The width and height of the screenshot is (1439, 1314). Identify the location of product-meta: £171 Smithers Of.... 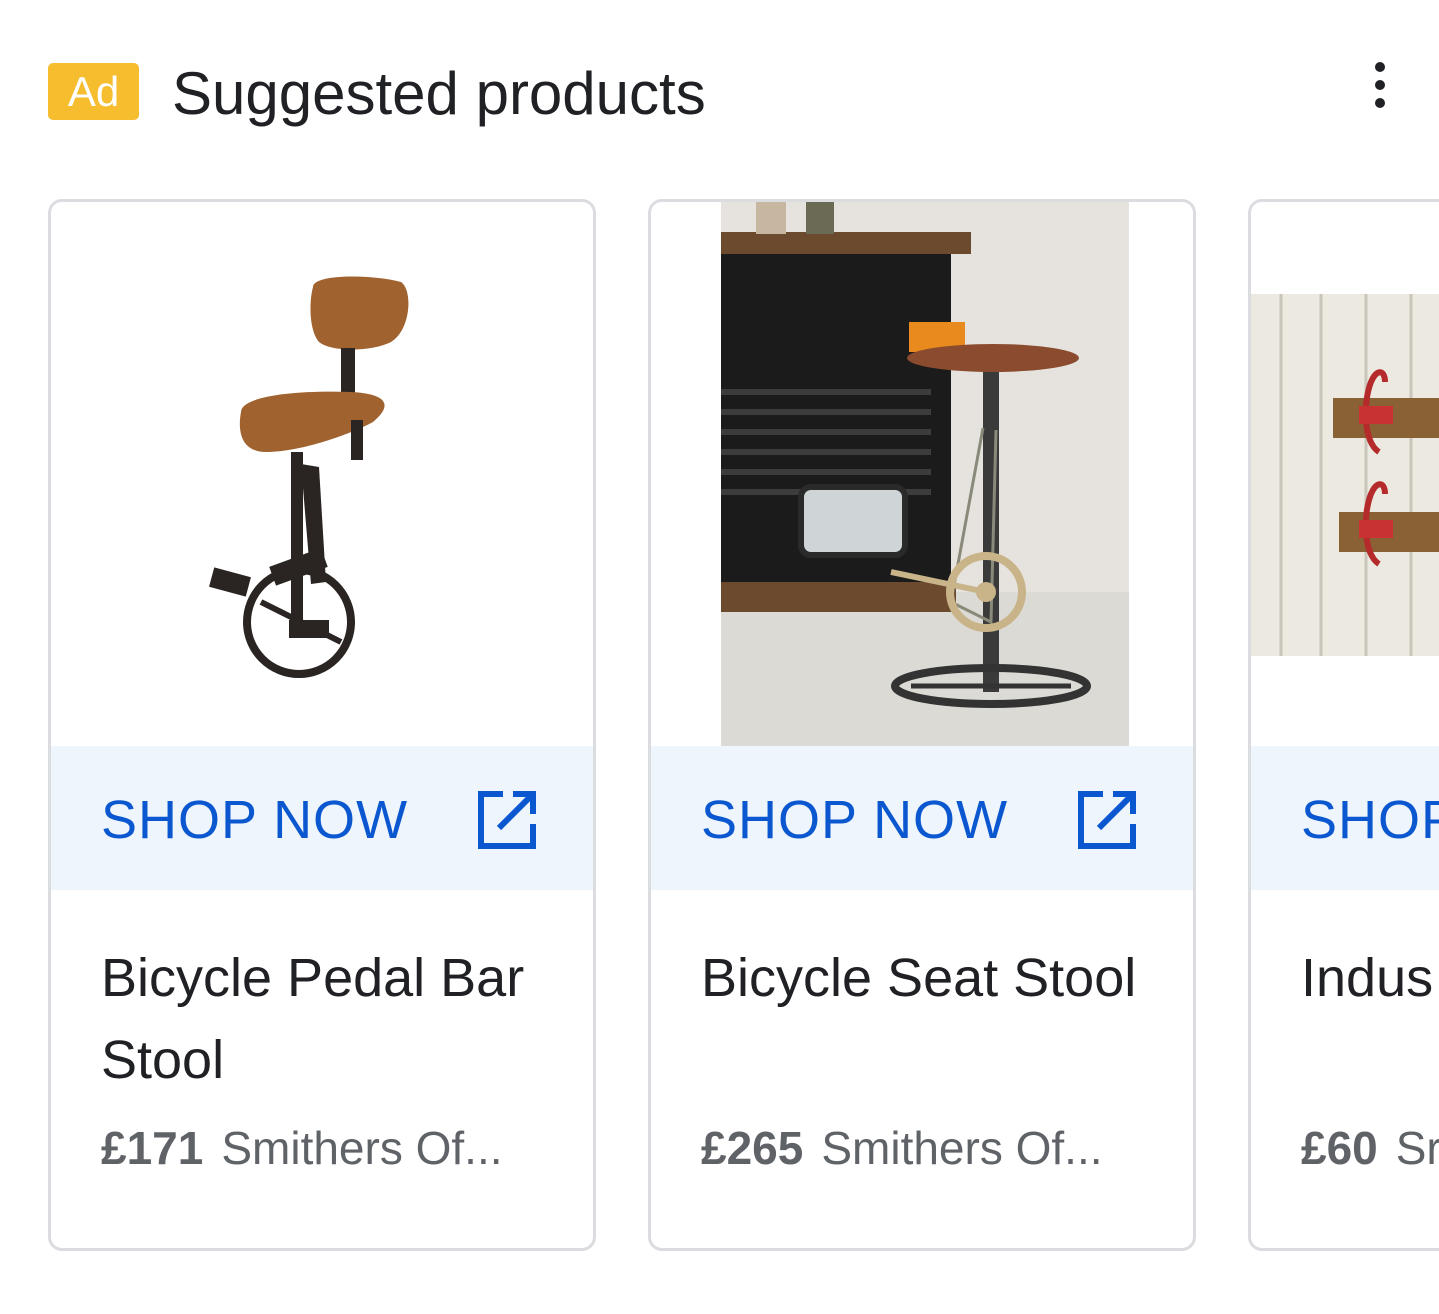
(302, 1148).